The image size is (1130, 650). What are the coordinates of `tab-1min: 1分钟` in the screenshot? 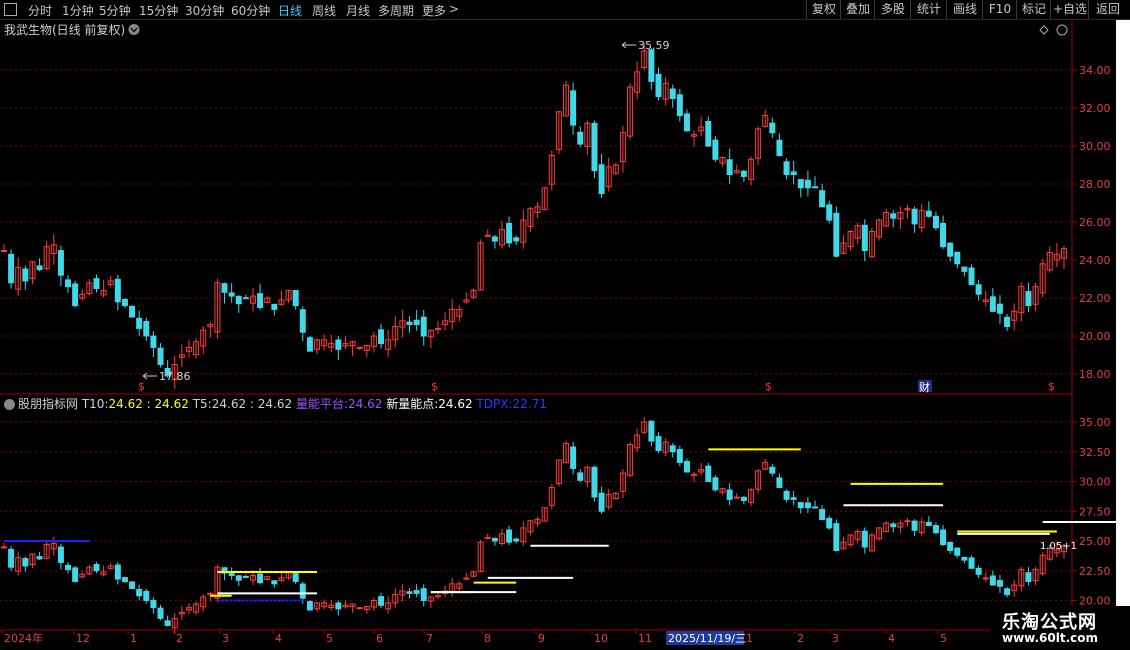 It's located at (78, 10).